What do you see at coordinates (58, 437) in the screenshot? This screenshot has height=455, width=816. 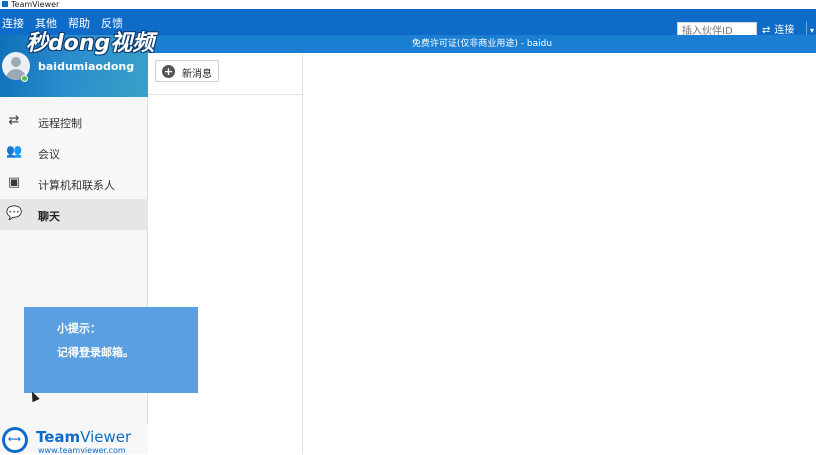 I see `brand-name-bold: Team` at bounding box center [58, 437].